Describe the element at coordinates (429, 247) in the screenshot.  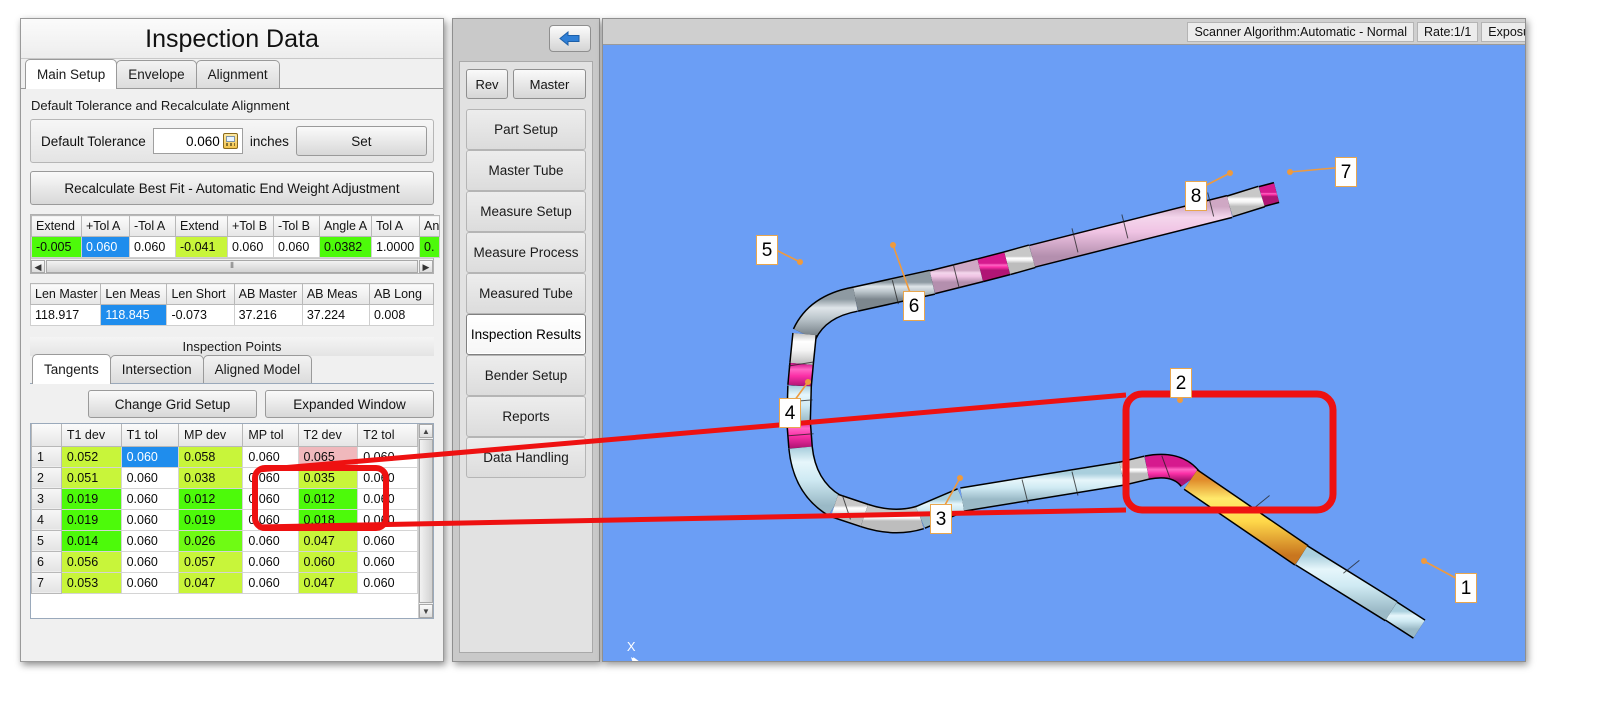
I see `extend-grid-cell-r0c8: 0.` at that location.